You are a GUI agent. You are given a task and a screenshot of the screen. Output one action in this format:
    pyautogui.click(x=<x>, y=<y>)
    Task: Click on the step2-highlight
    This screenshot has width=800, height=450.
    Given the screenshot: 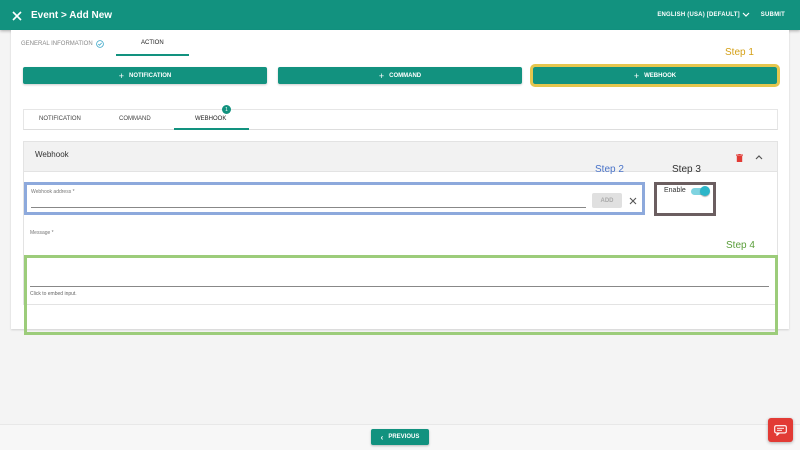 What is the action you would take?
    pyautogui.click(x=334, y=198)
    